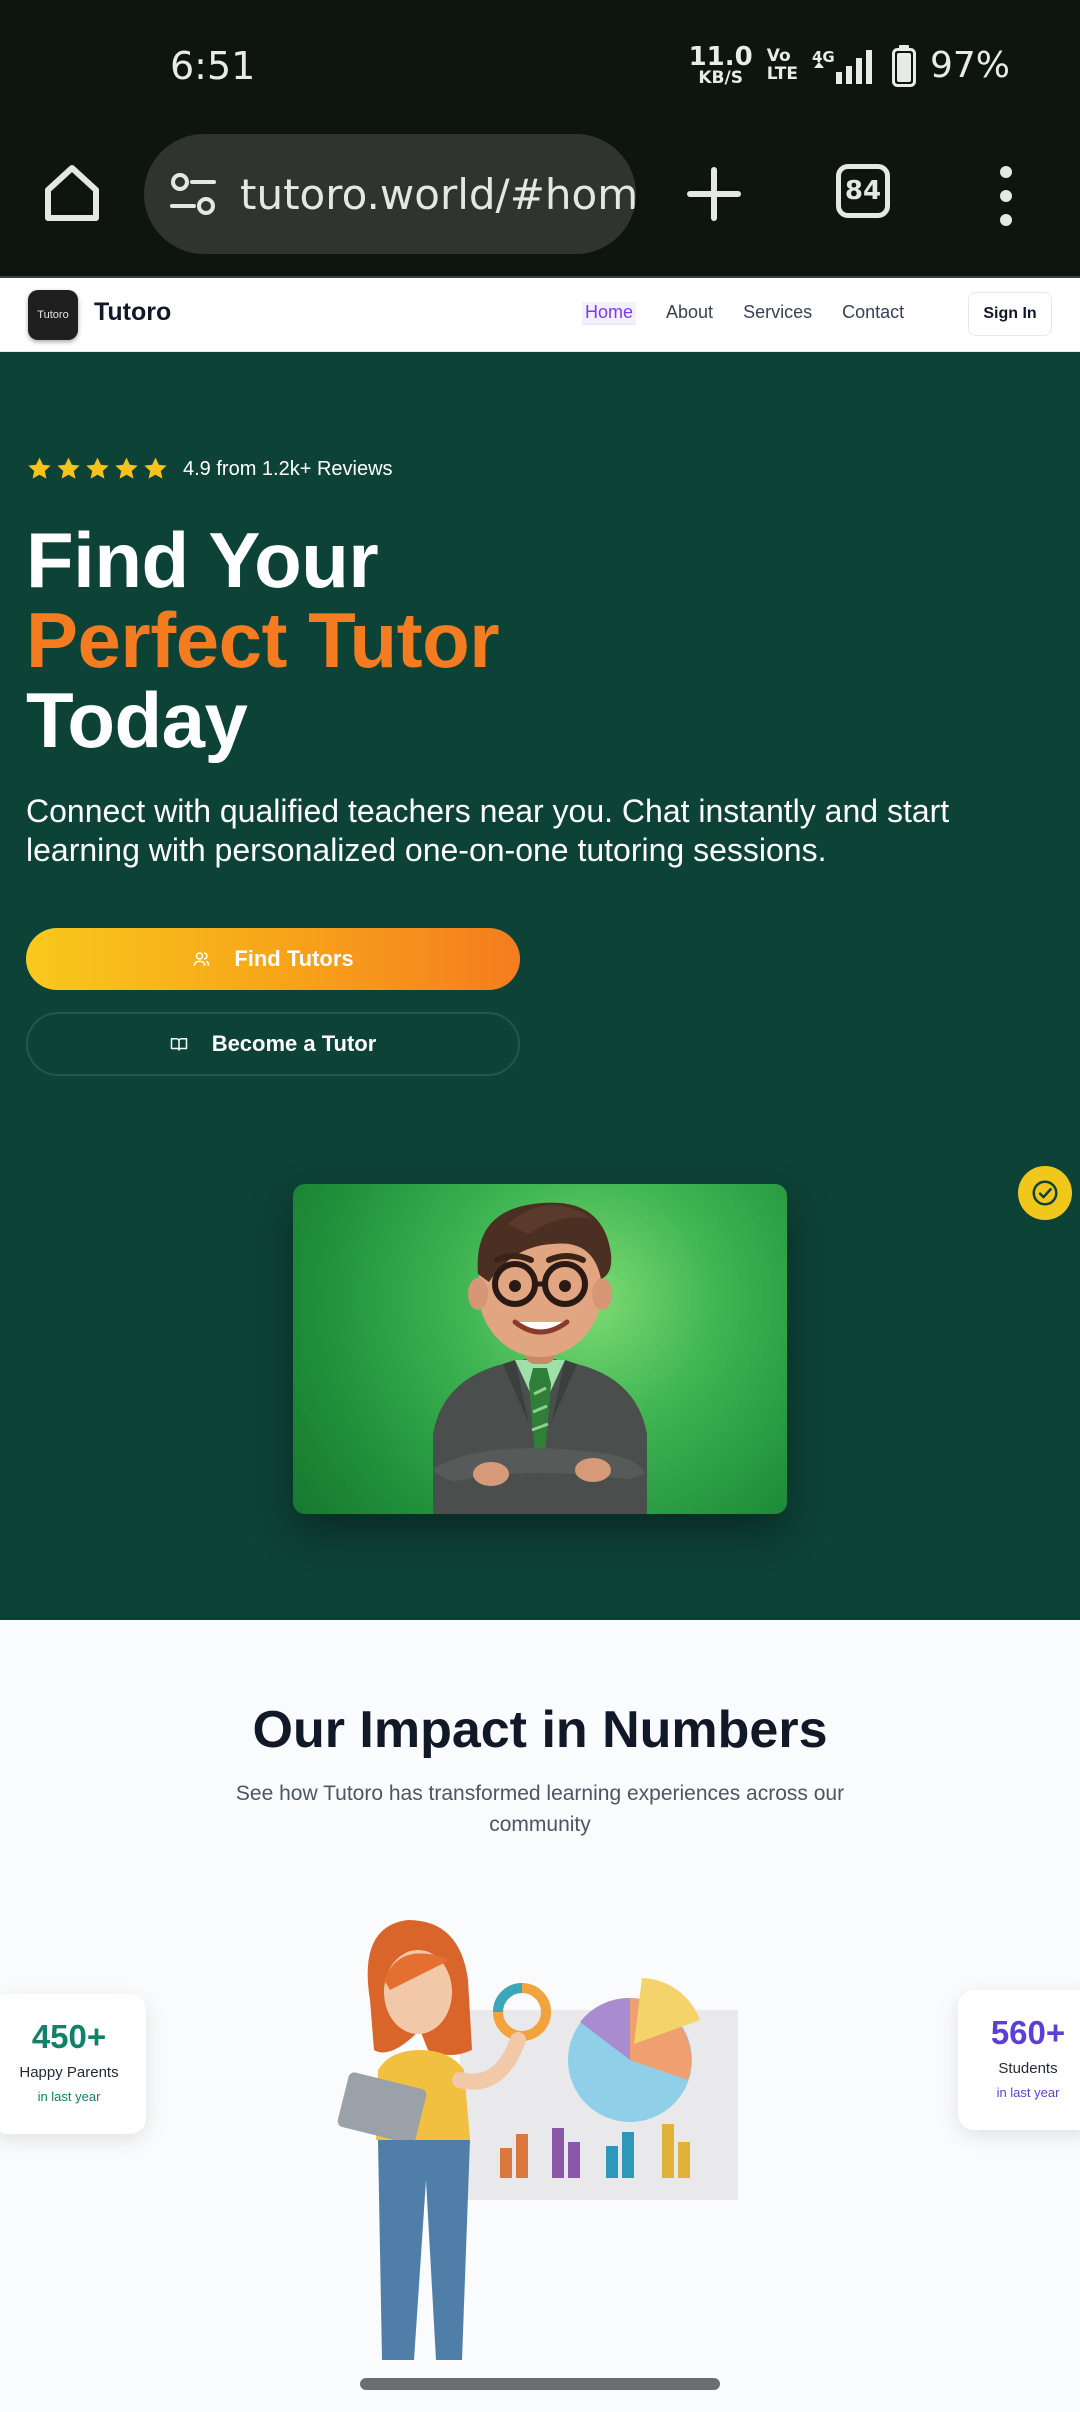  I want to click on stat-card-parents: 450+ Happy Parents in last year, so click(73, 2064).